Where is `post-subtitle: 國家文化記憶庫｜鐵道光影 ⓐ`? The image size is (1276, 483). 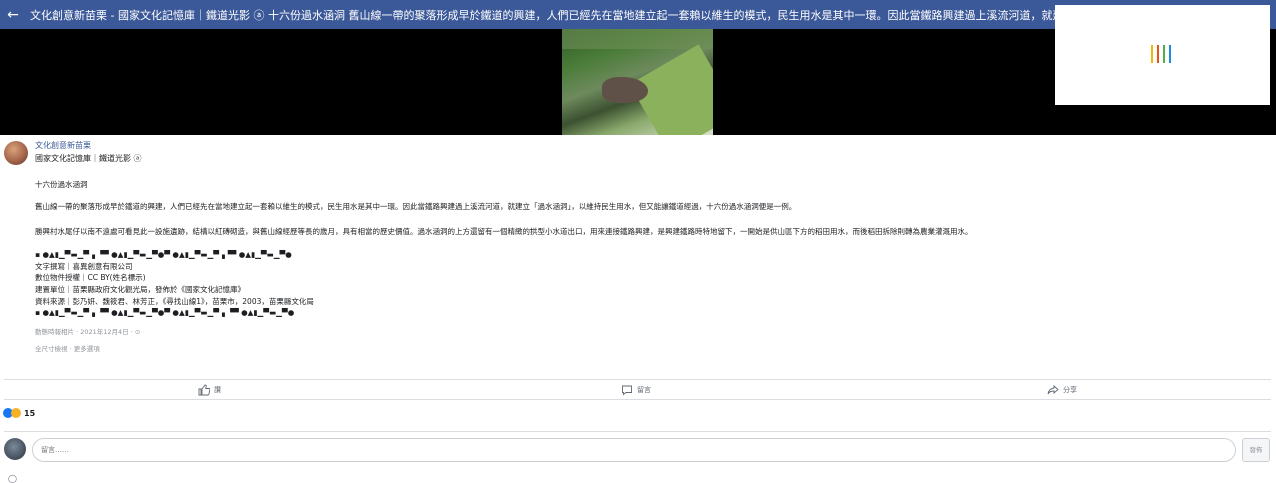
post-subtitle: 國家文化記憶庫｜鐵道光影 ⓐ is located at coordinates (88, 158).